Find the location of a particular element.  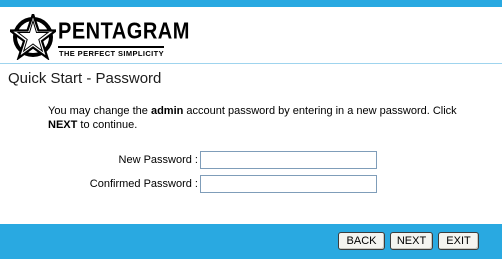

next-button: NEXT is located at coordinates (411, 241).